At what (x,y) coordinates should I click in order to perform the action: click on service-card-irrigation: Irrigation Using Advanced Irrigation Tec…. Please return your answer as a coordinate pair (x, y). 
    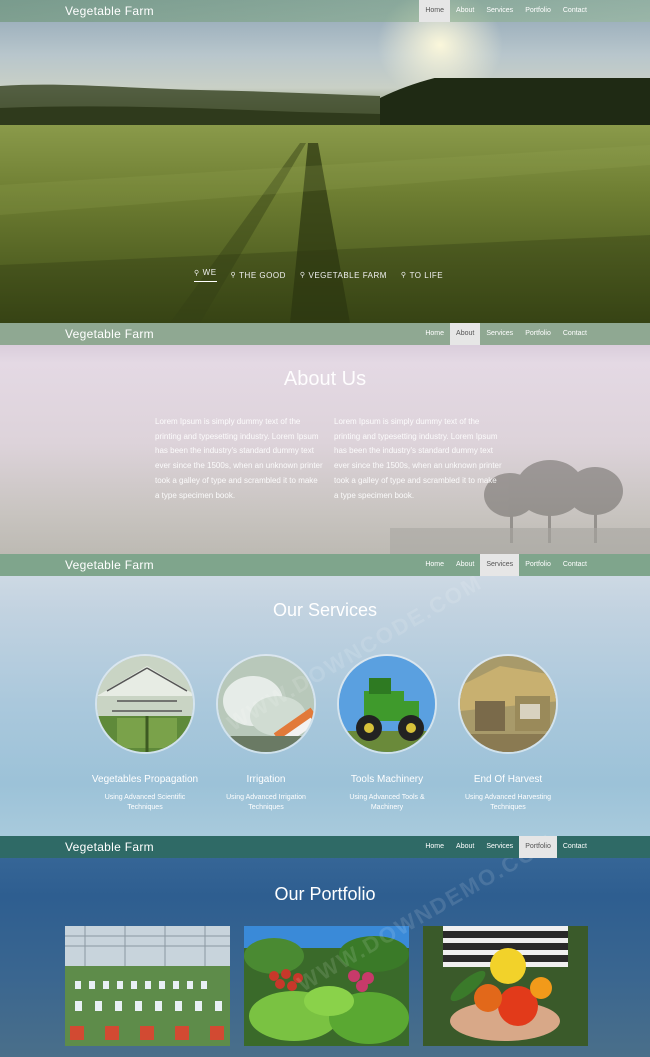
    Looking at the image, I should click on (266, 733).